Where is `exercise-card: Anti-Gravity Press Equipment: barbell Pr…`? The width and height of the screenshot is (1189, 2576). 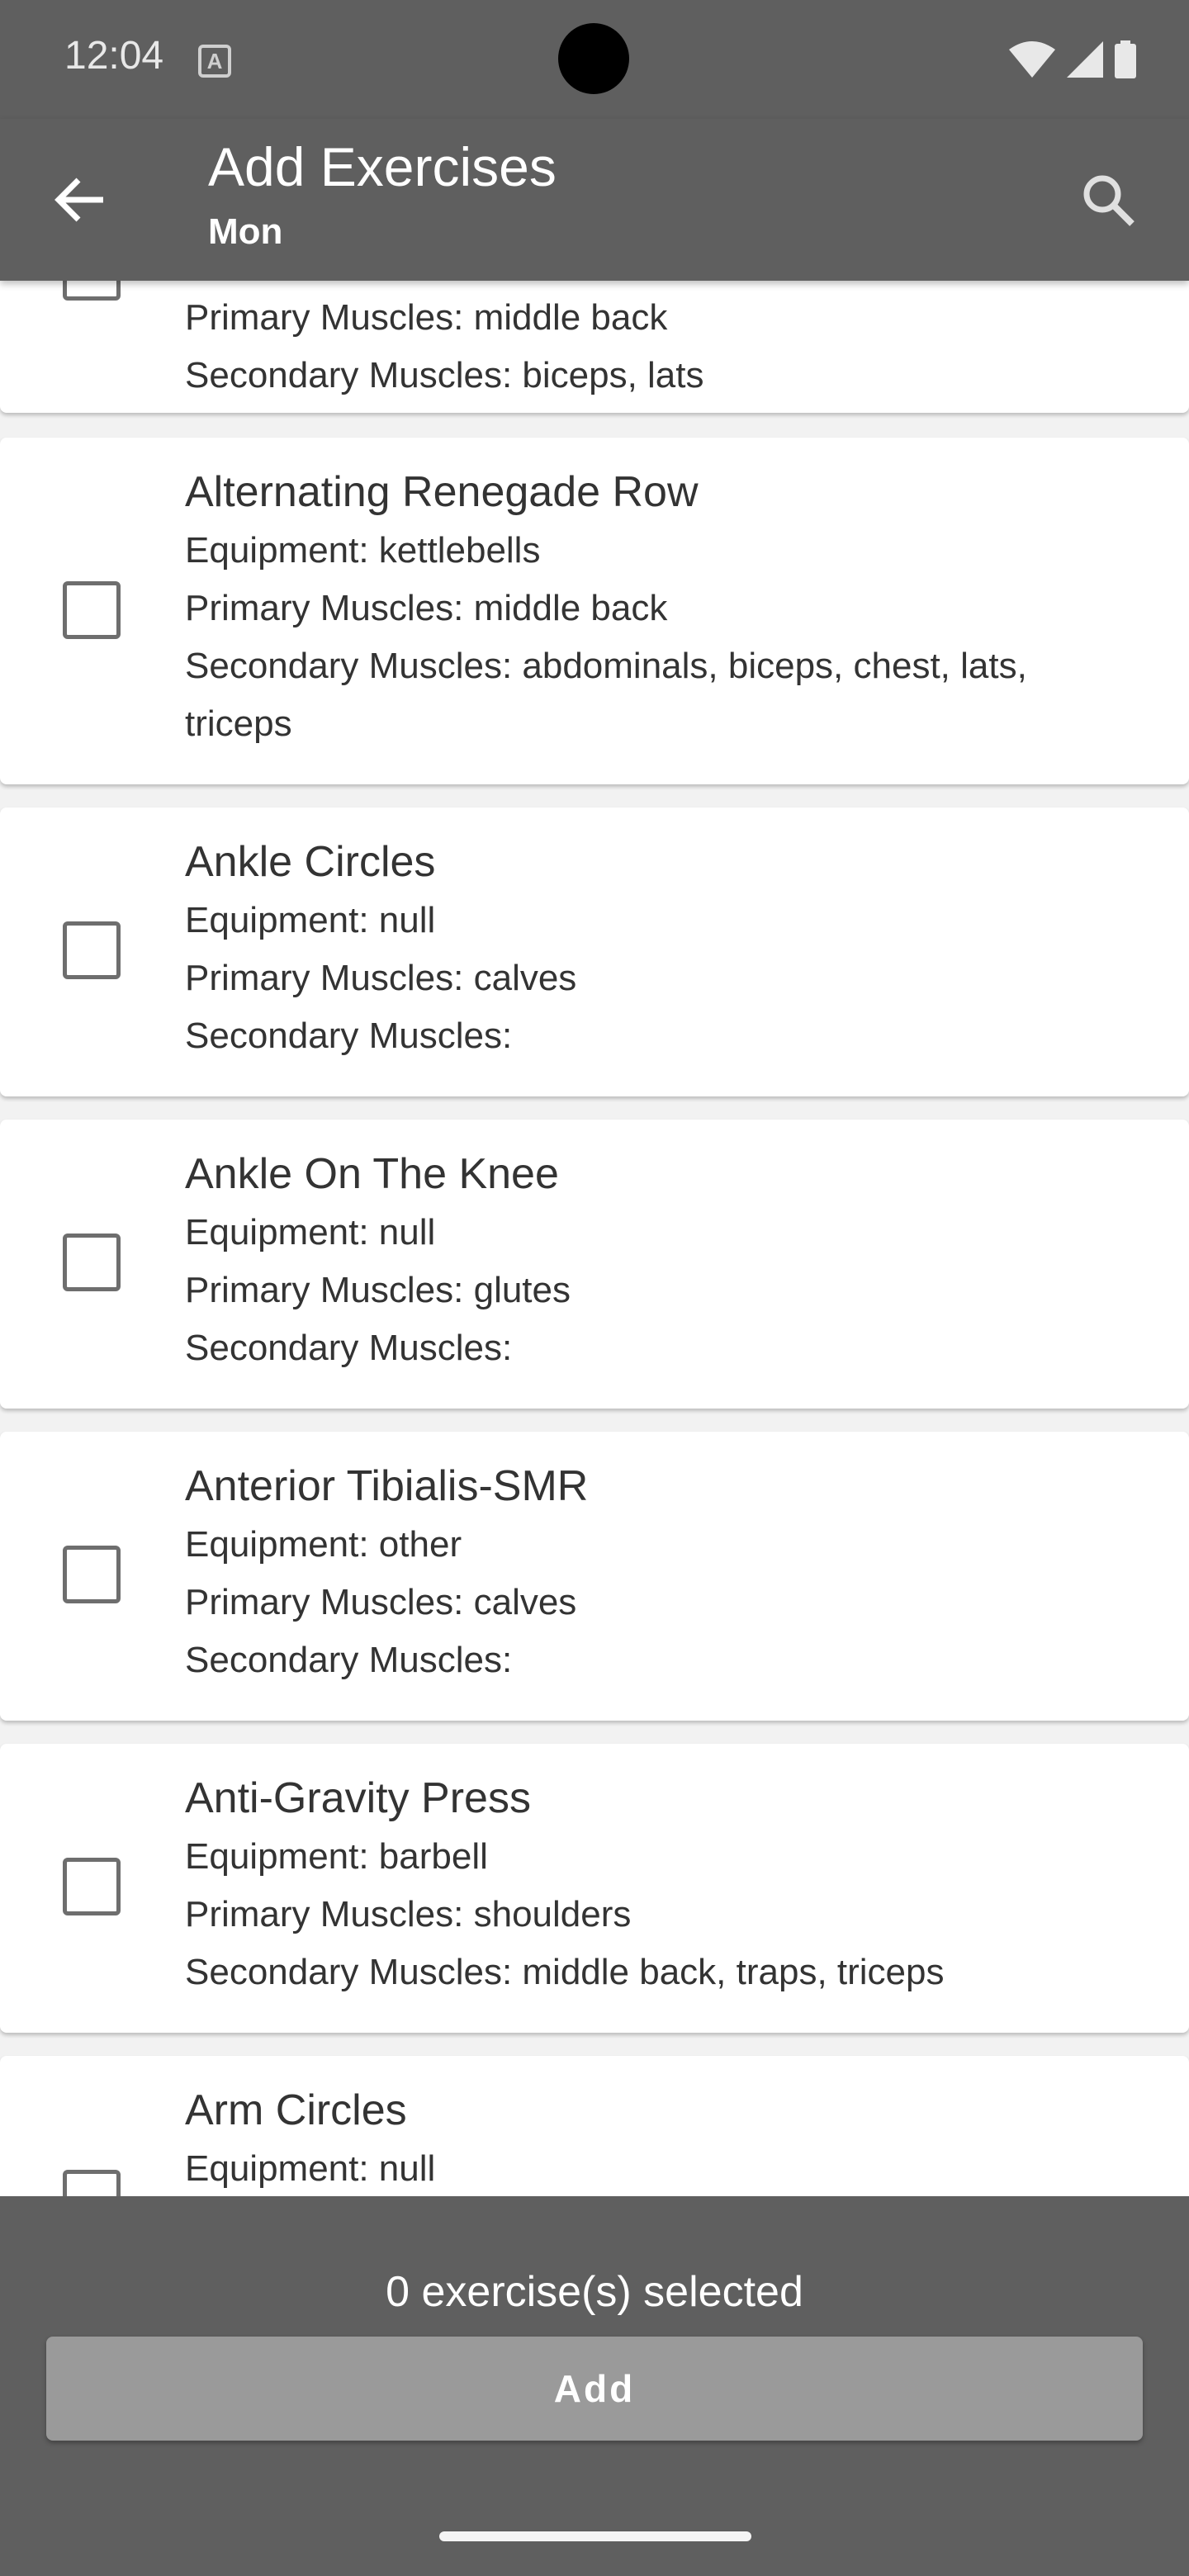 exercise-card: Anti-Gravity Press Equipment: barbell Pr… is located at coordinates (594, 1888).